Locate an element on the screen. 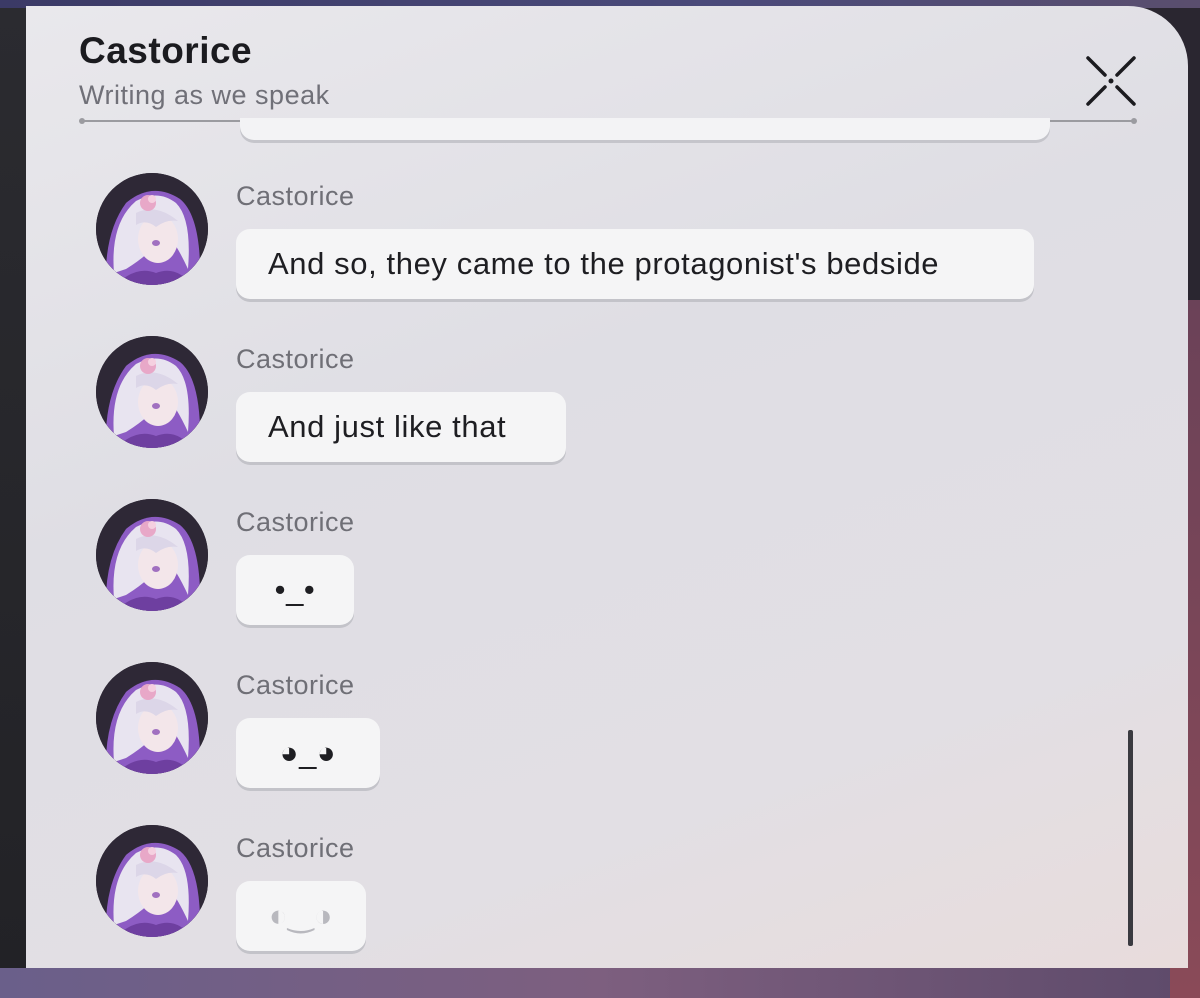  scrollbar-thumb is located at coordinates (1130, 838).